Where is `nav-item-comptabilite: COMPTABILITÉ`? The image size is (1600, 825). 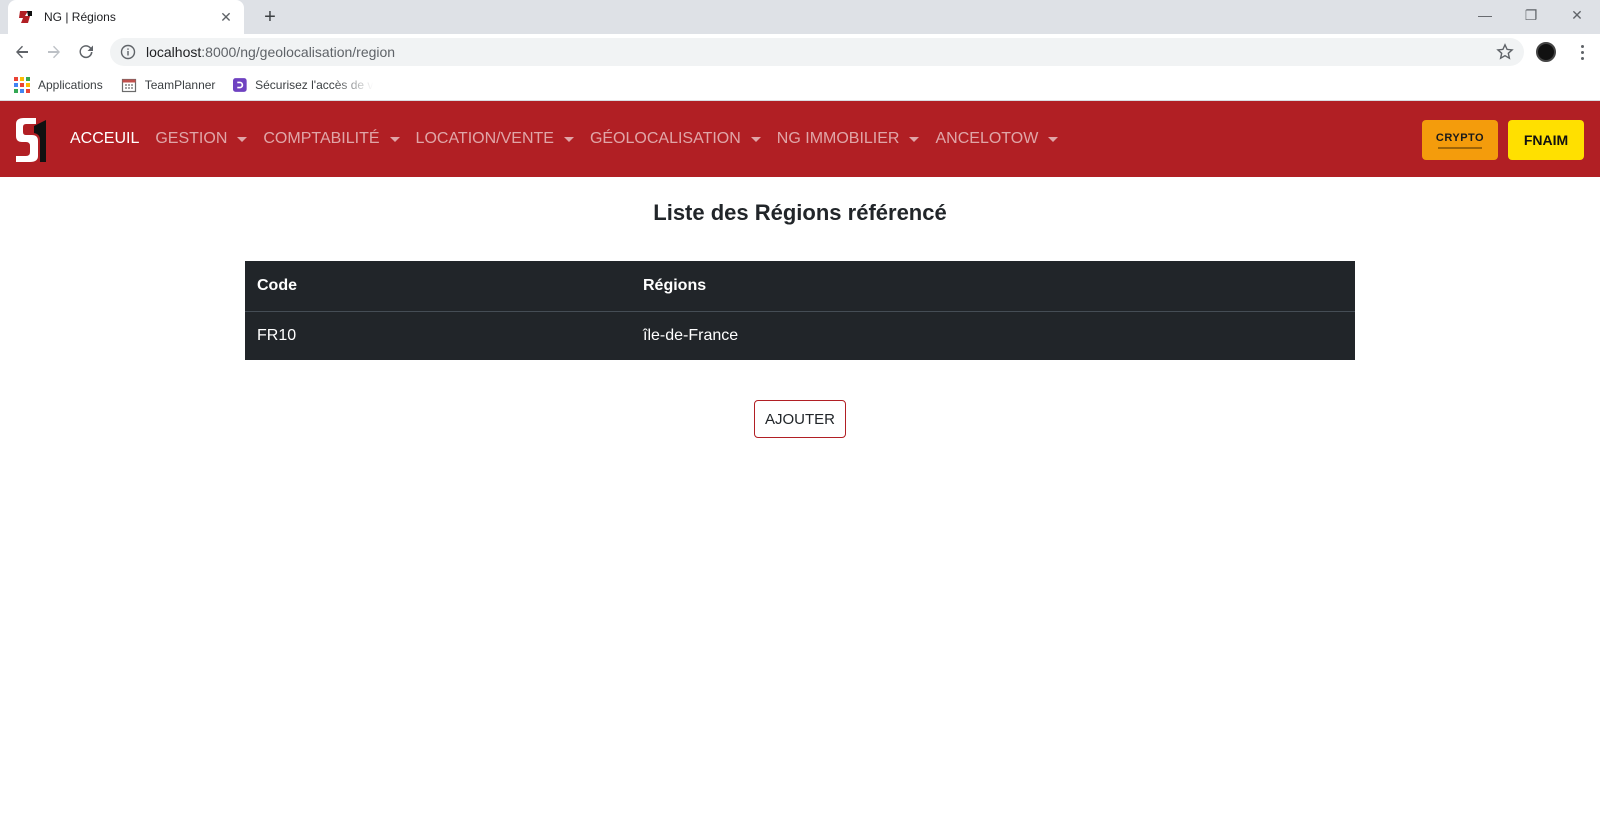
nav-item-comptabilite: COMPTABILITÉ is located at coordinates (331, 139).